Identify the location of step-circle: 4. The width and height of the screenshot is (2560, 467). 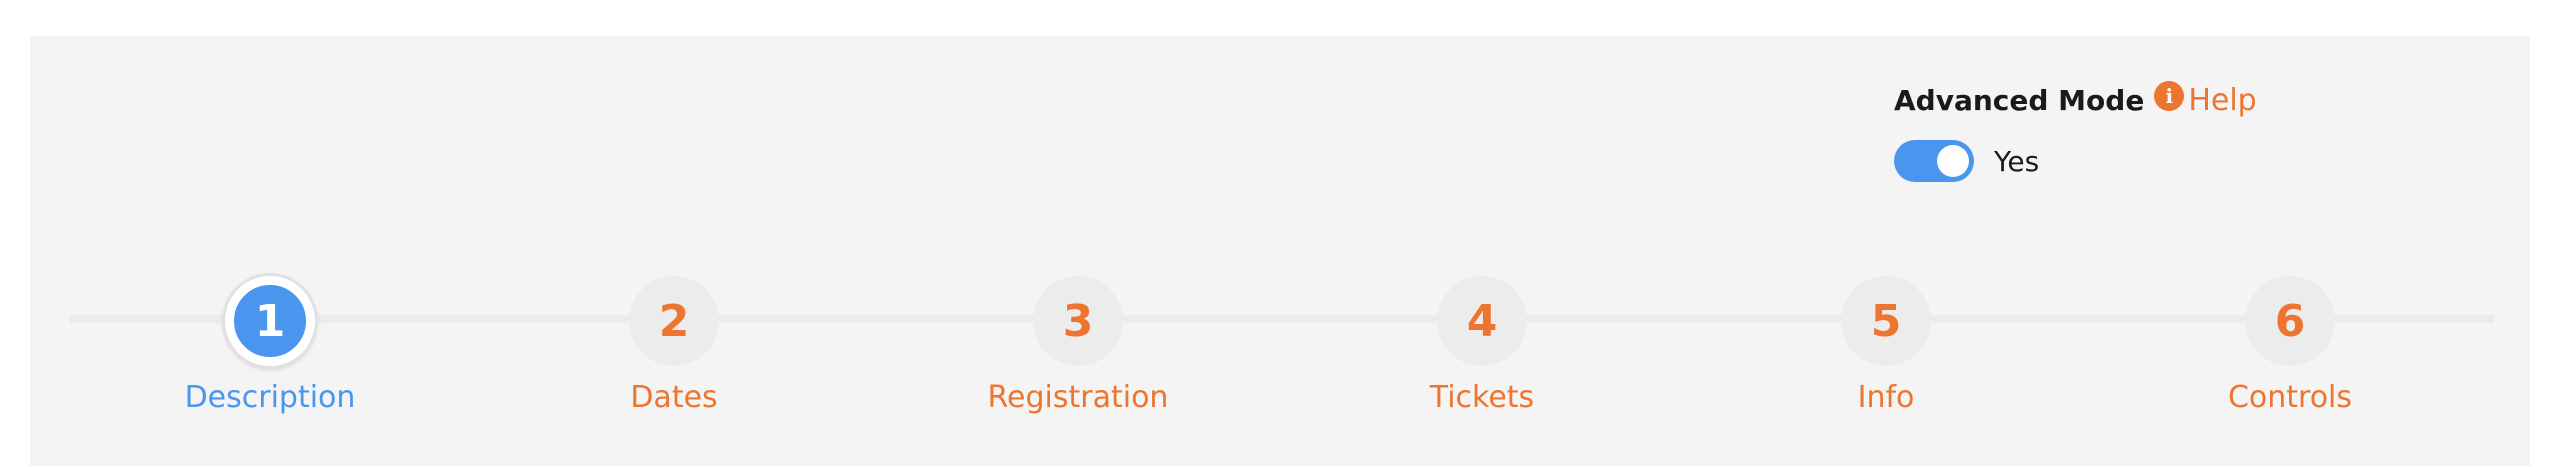
(1482, 321).